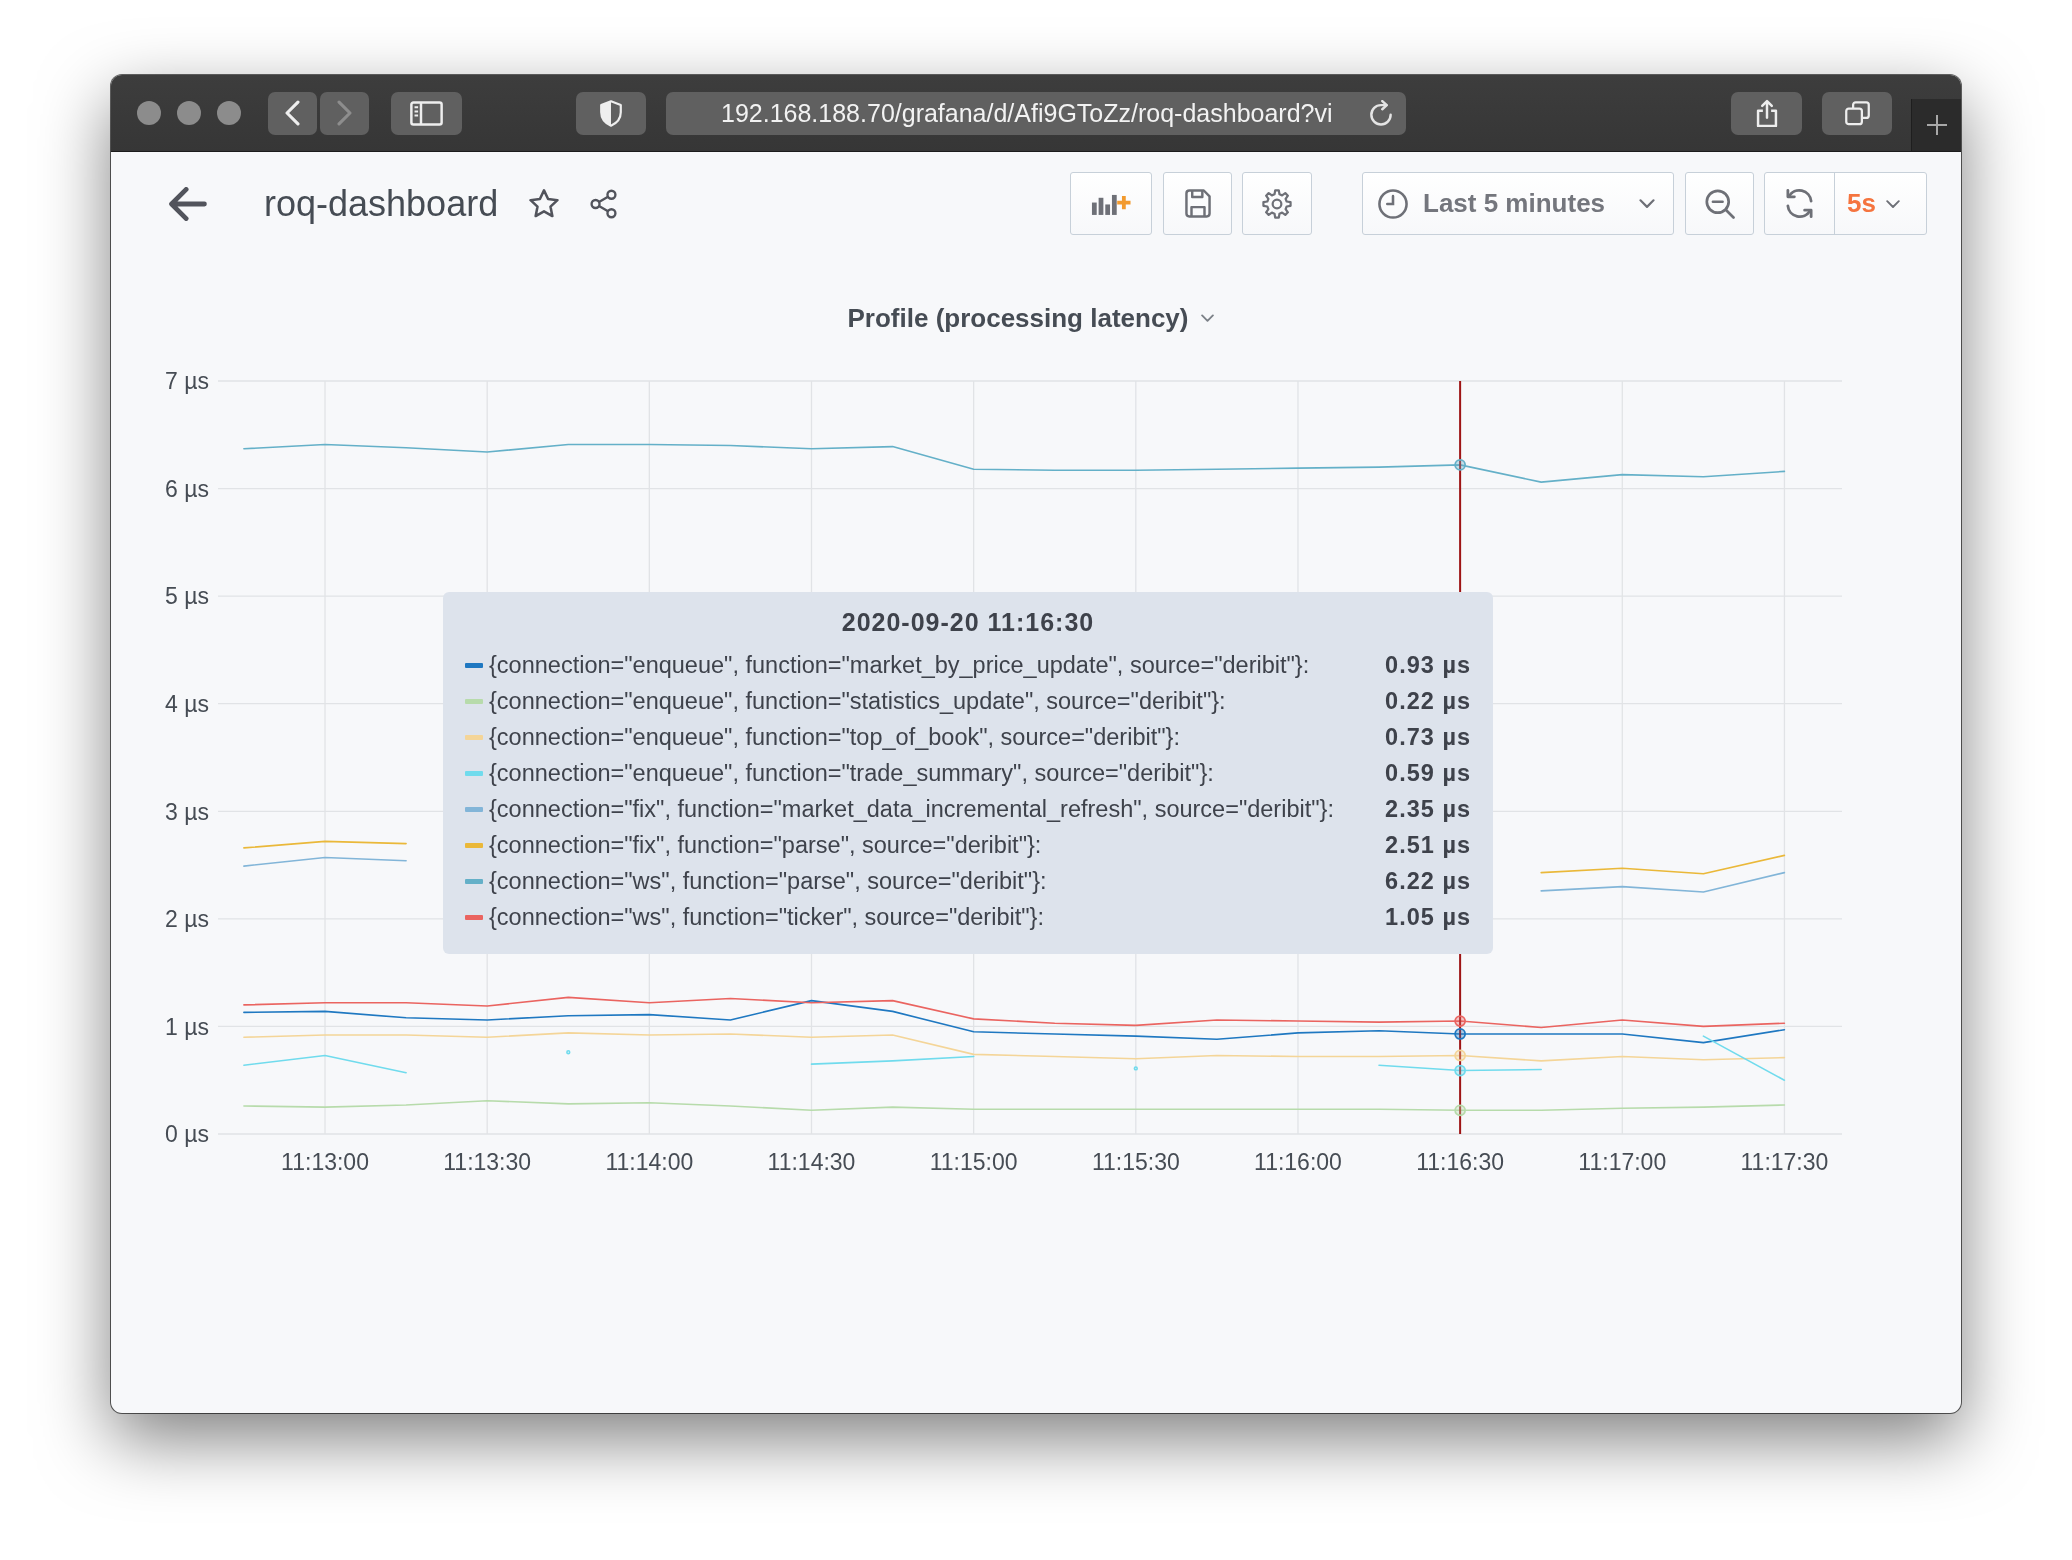 The width and height of the screenshot is (2072, 1560). Describe the element at coordinates (344, 113) in the screenshot. I see `chevron-right-icon` at that location.